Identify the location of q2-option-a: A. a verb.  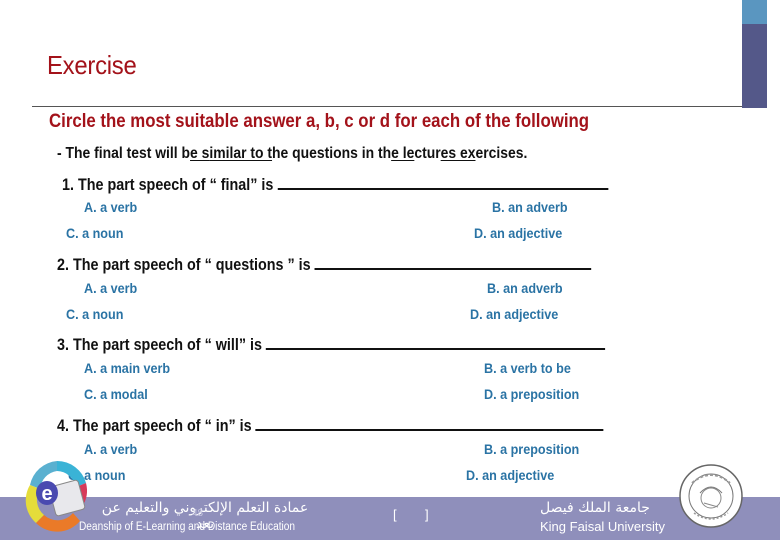
(110, 288).